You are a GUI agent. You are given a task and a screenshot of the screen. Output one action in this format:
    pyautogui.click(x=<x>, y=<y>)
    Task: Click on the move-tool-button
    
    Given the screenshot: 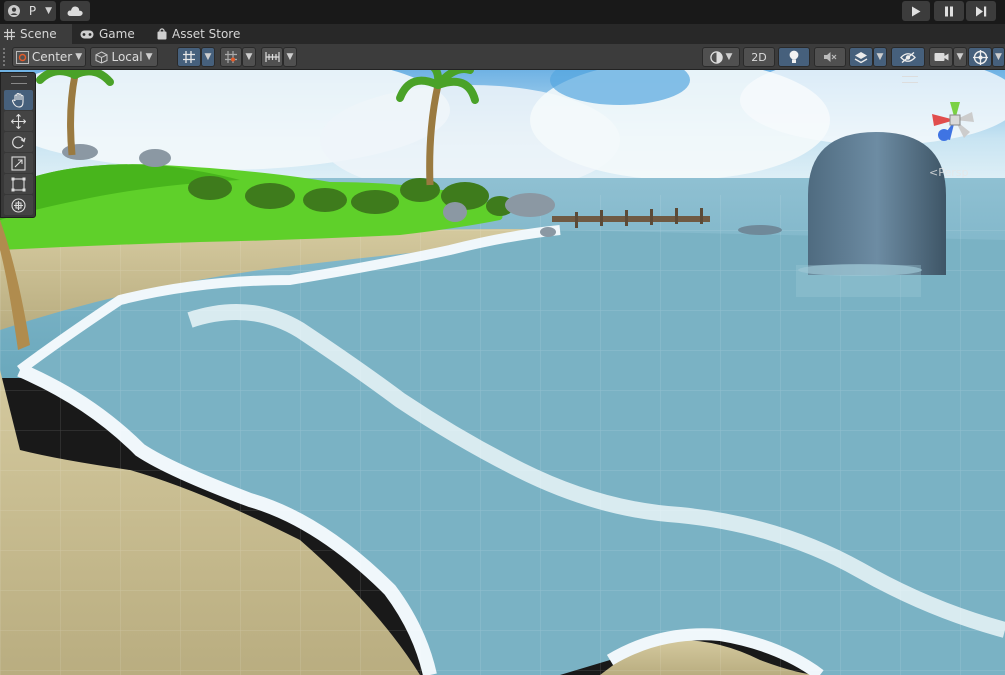 What is the action you would take?
    pyautogui.click(x=18, y=121)
    